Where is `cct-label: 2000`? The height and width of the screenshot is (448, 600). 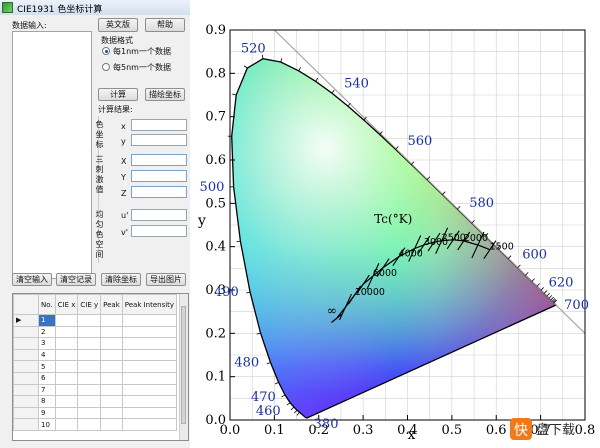
cct-label: 2000 is located at coordinates (476, 238).